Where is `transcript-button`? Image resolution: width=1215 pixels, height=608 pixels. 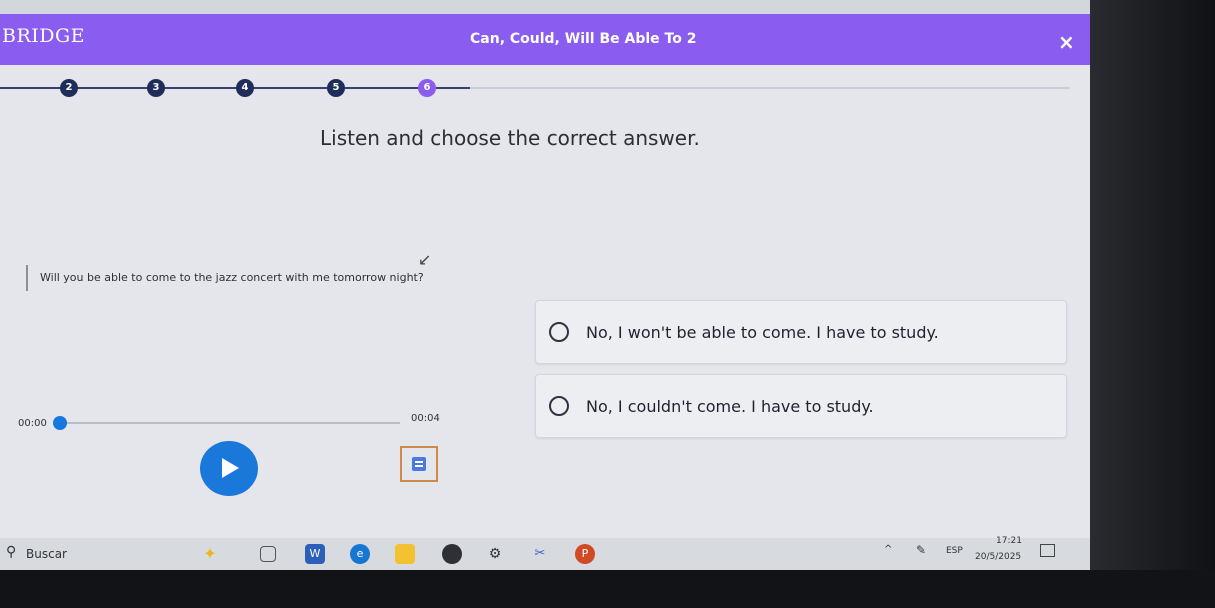
transcript-button is located at coordinates (419, 464).